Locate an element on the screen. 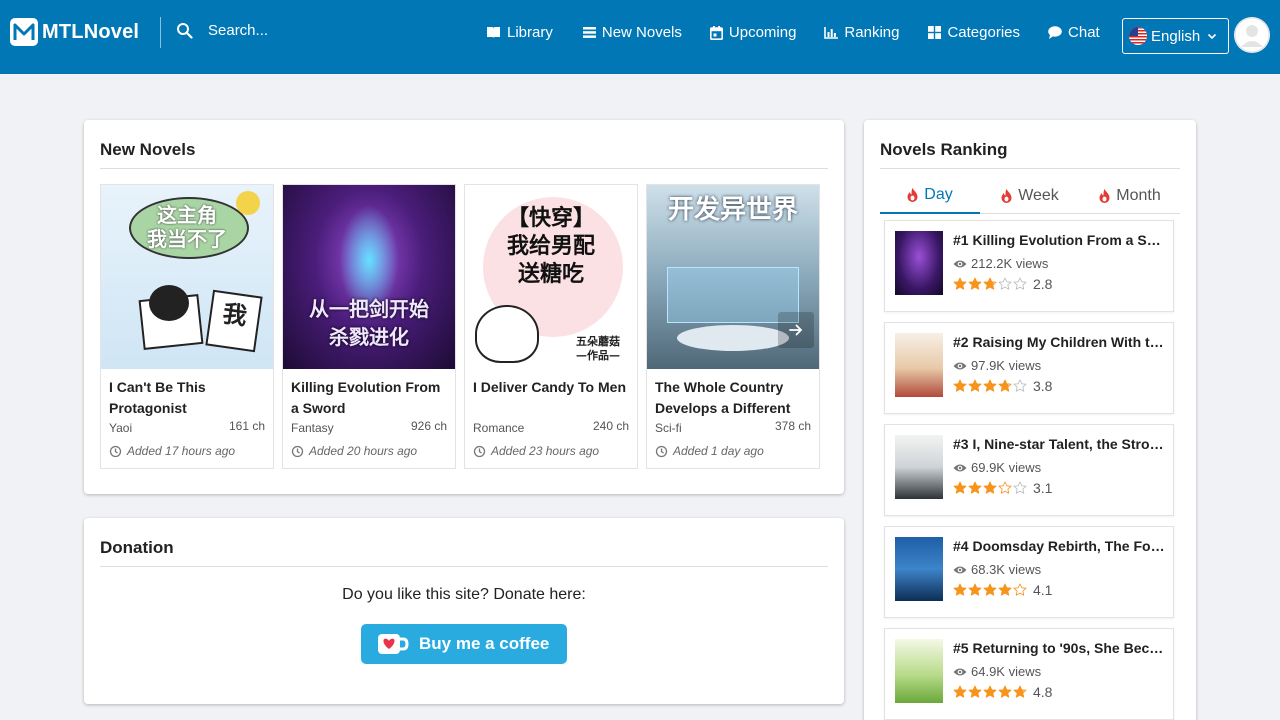 The height and width of the screenshot is (720, 1280). novel-title: I Can't Be This Protagonist is located at coordinates (188, 398).